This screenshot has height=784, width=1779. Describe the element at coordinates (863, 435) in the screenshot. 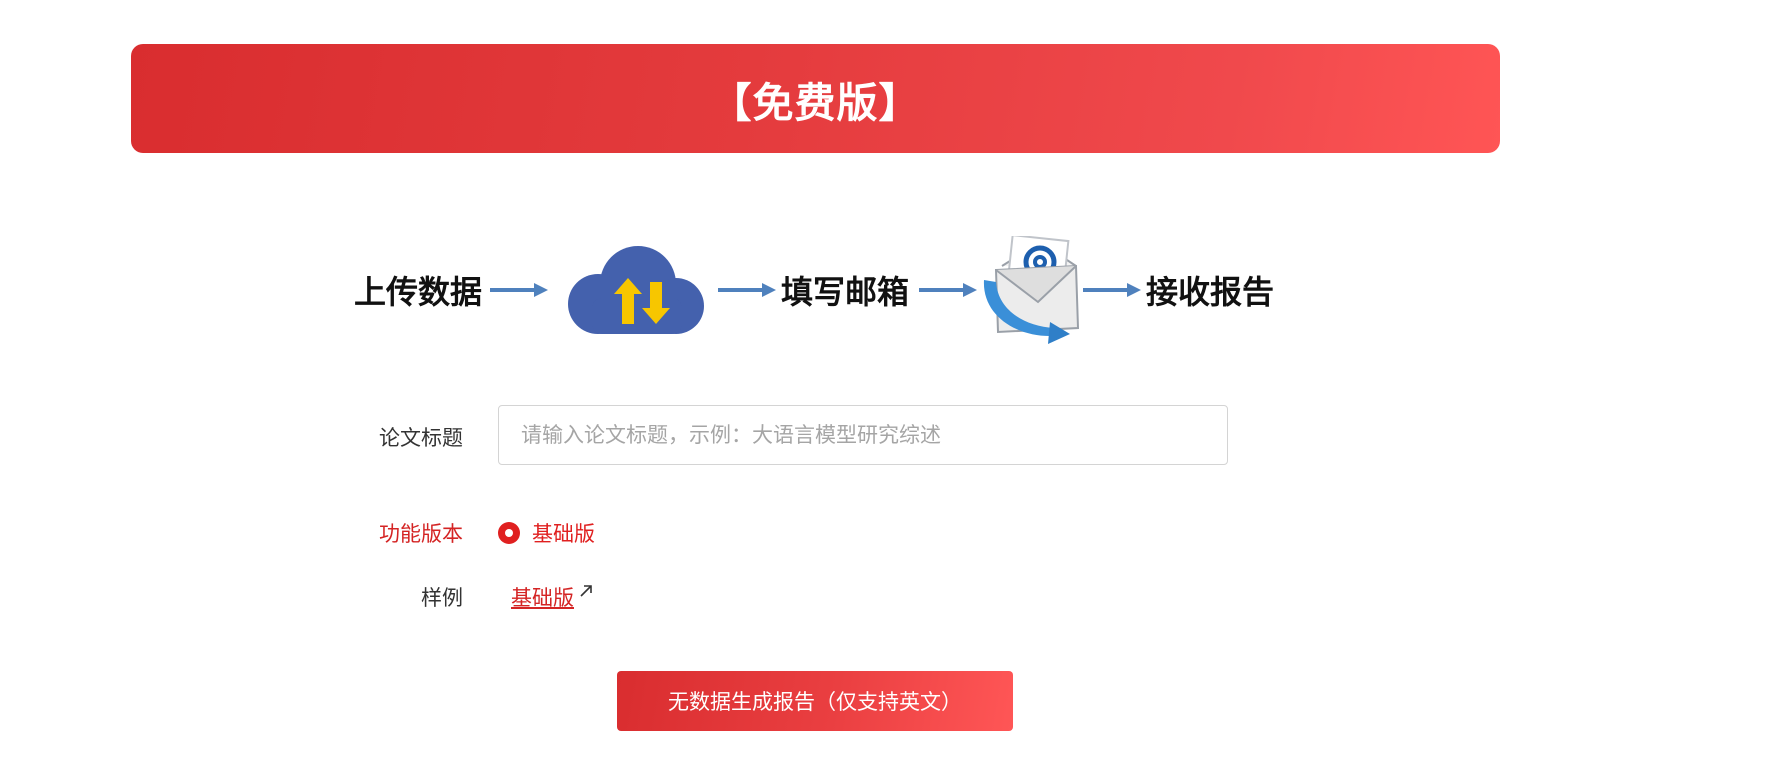

I see `paper-title-input` at that location.